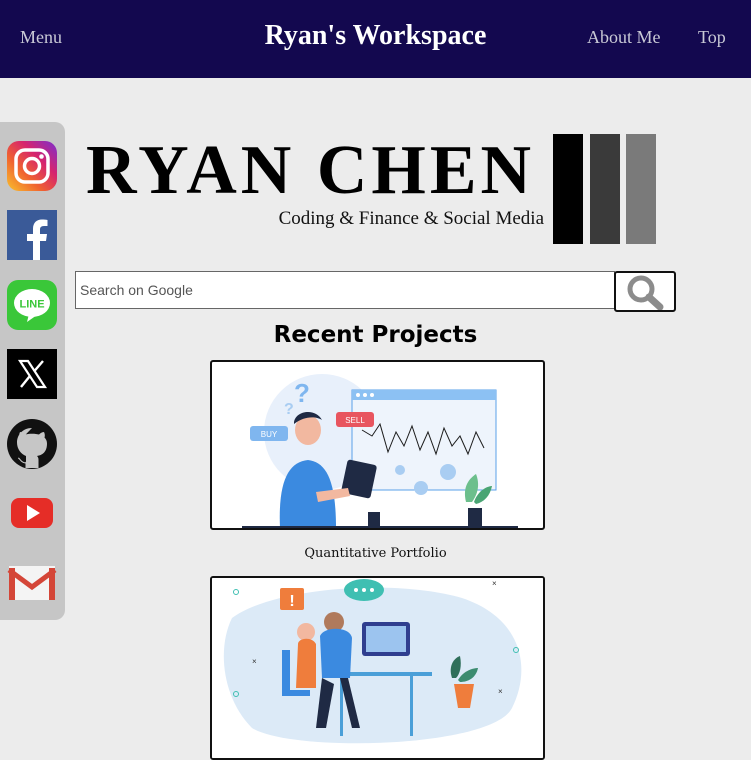 This screenshot has width=751, height=760. What do you see at coordinates (311, 170) in the screenshot?
I see `logo-name: RYAN CHEN` at bounding box center [311, 170].